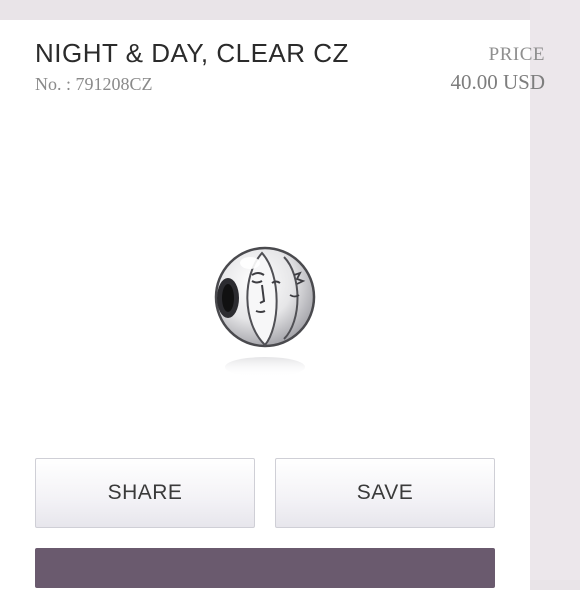 Image resolution: width=580 pixels, height=590 pixels. What do you see at coordinates (265, 568) in the screenshot?
I see `bottom-action-bar` at bounding box center [265, 568].